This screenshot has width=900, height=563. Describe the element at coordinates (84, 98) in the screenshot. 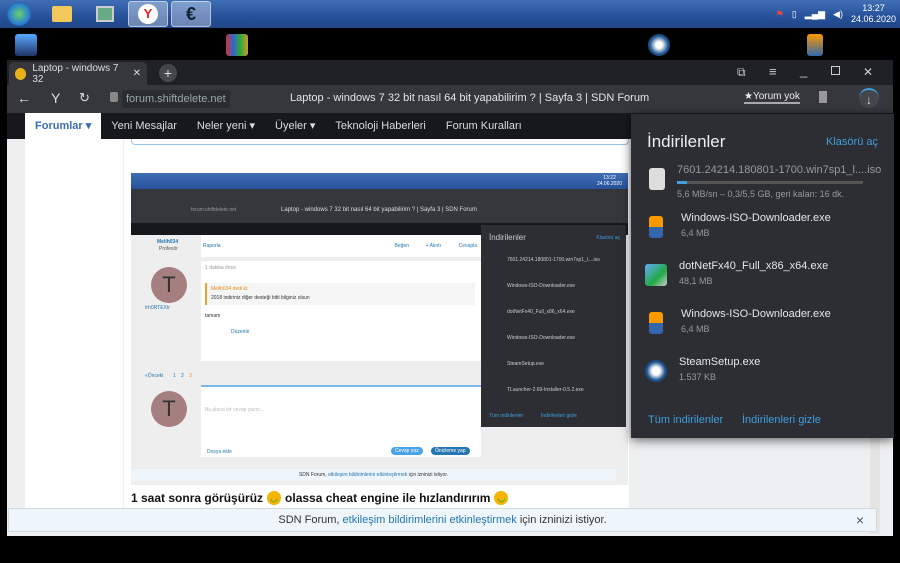

I see `reload-icon: ↻` at that location.